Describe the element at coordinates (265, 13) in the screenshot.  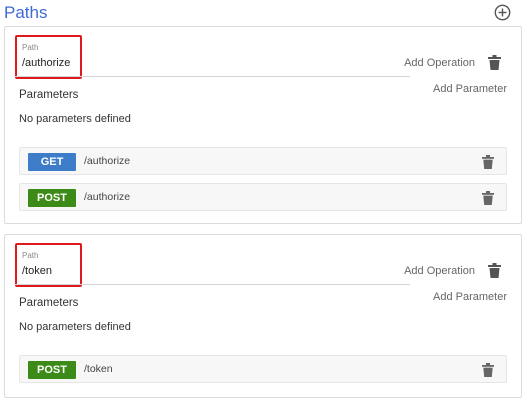
I see `paths-header: Paths` at that location.